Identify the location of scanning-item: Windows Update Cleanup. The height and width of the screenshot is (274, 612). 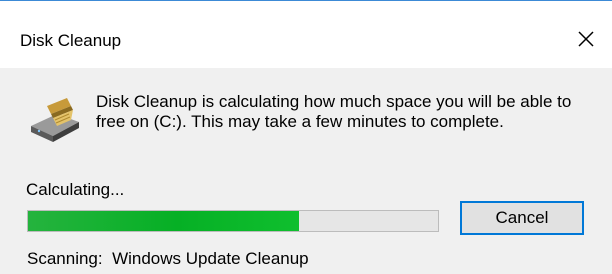
(210, 258).